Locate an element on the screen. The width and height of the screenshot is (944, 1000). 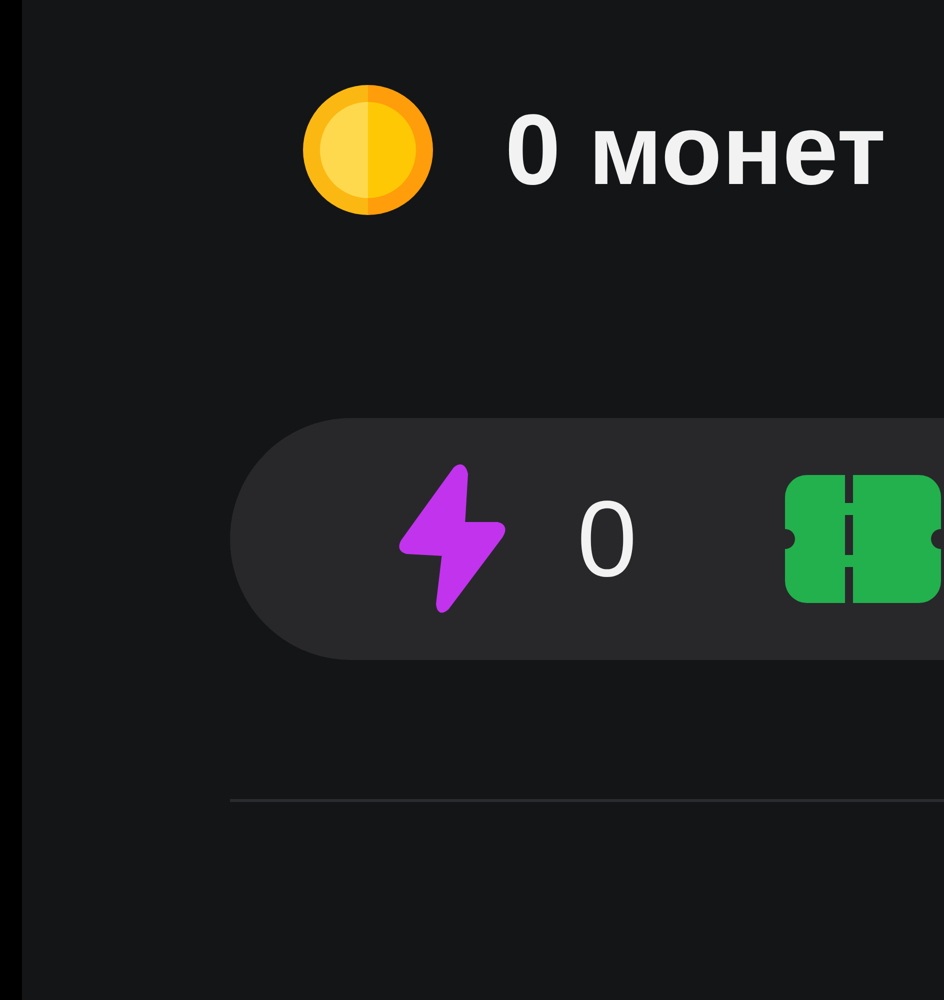
energy-count: 0 is located at coordinates (607, 539).